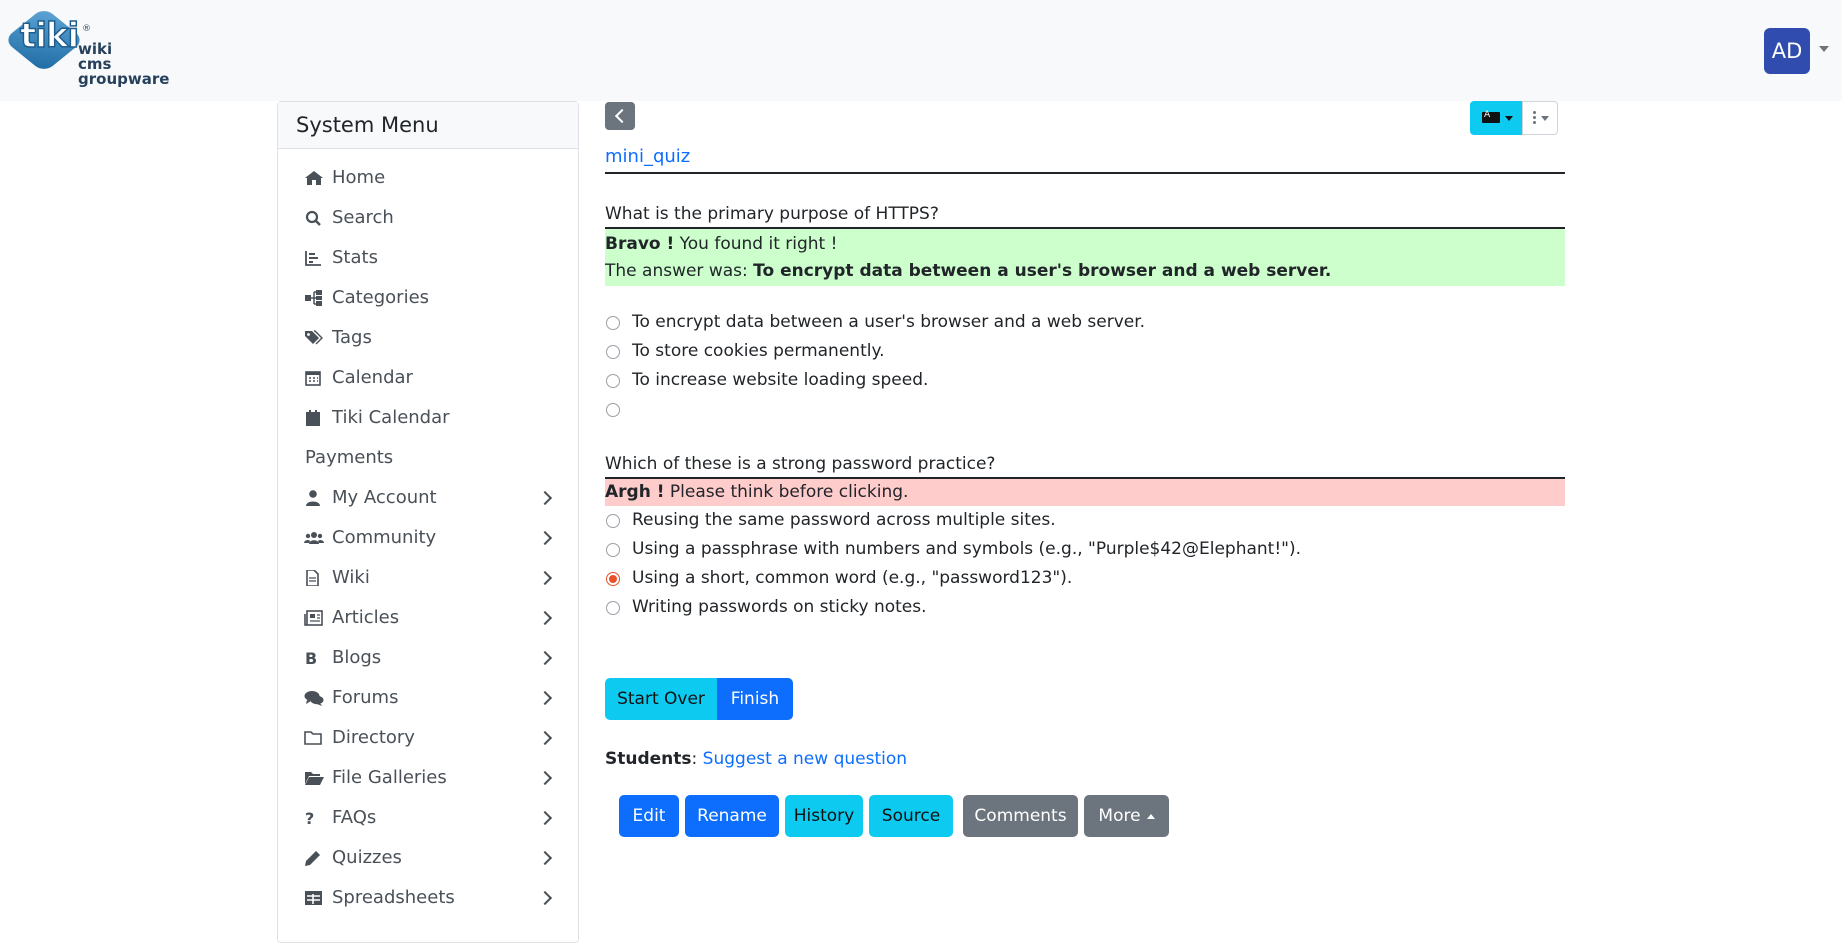 The height and width of the screenshot is (943, 1842). Describe the element at coordinates (1085, 351) in the screenshot. I see `answer-option: To store cookies permanently.` at that location.